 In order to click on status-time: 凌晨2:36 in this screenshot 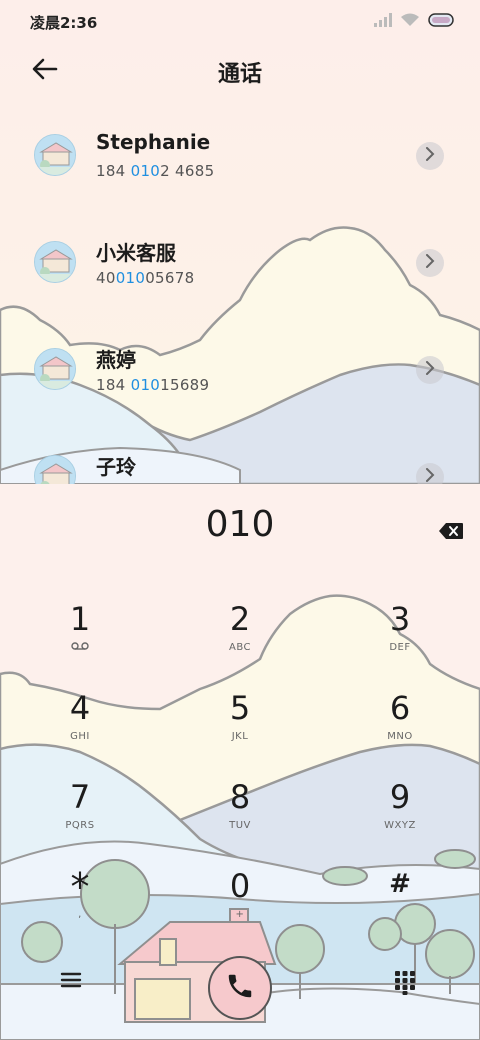, I will do `click(64, 23)`.